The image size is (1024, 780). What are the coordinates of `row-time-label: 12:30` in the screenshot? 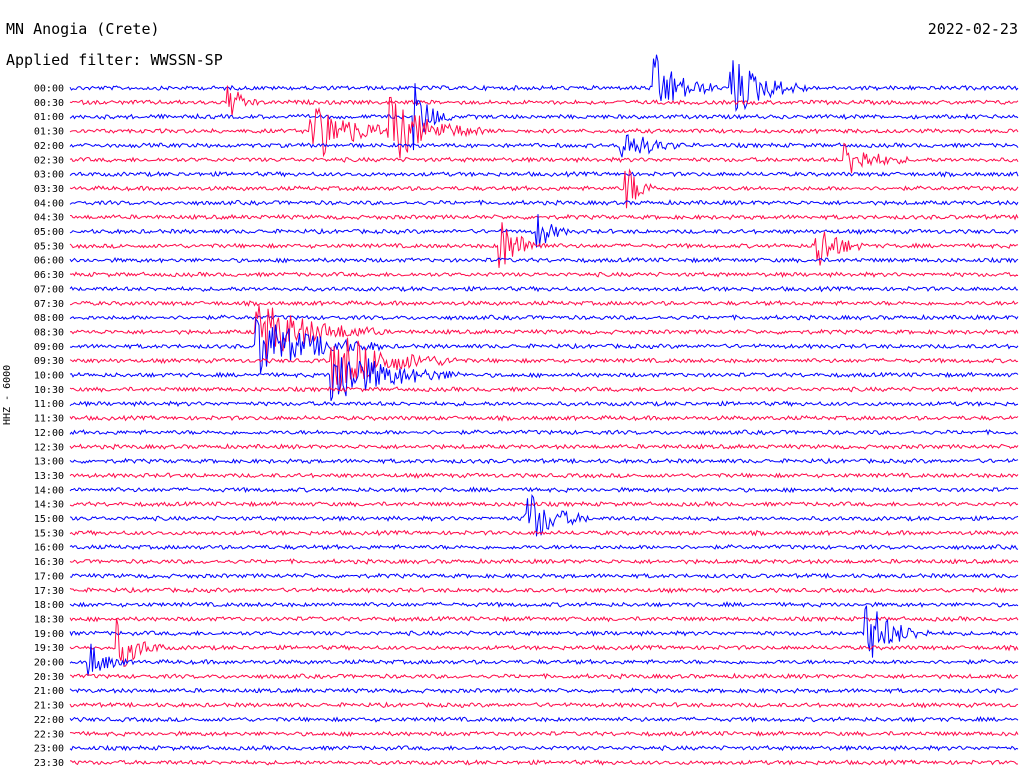 It's located at (49, 447).